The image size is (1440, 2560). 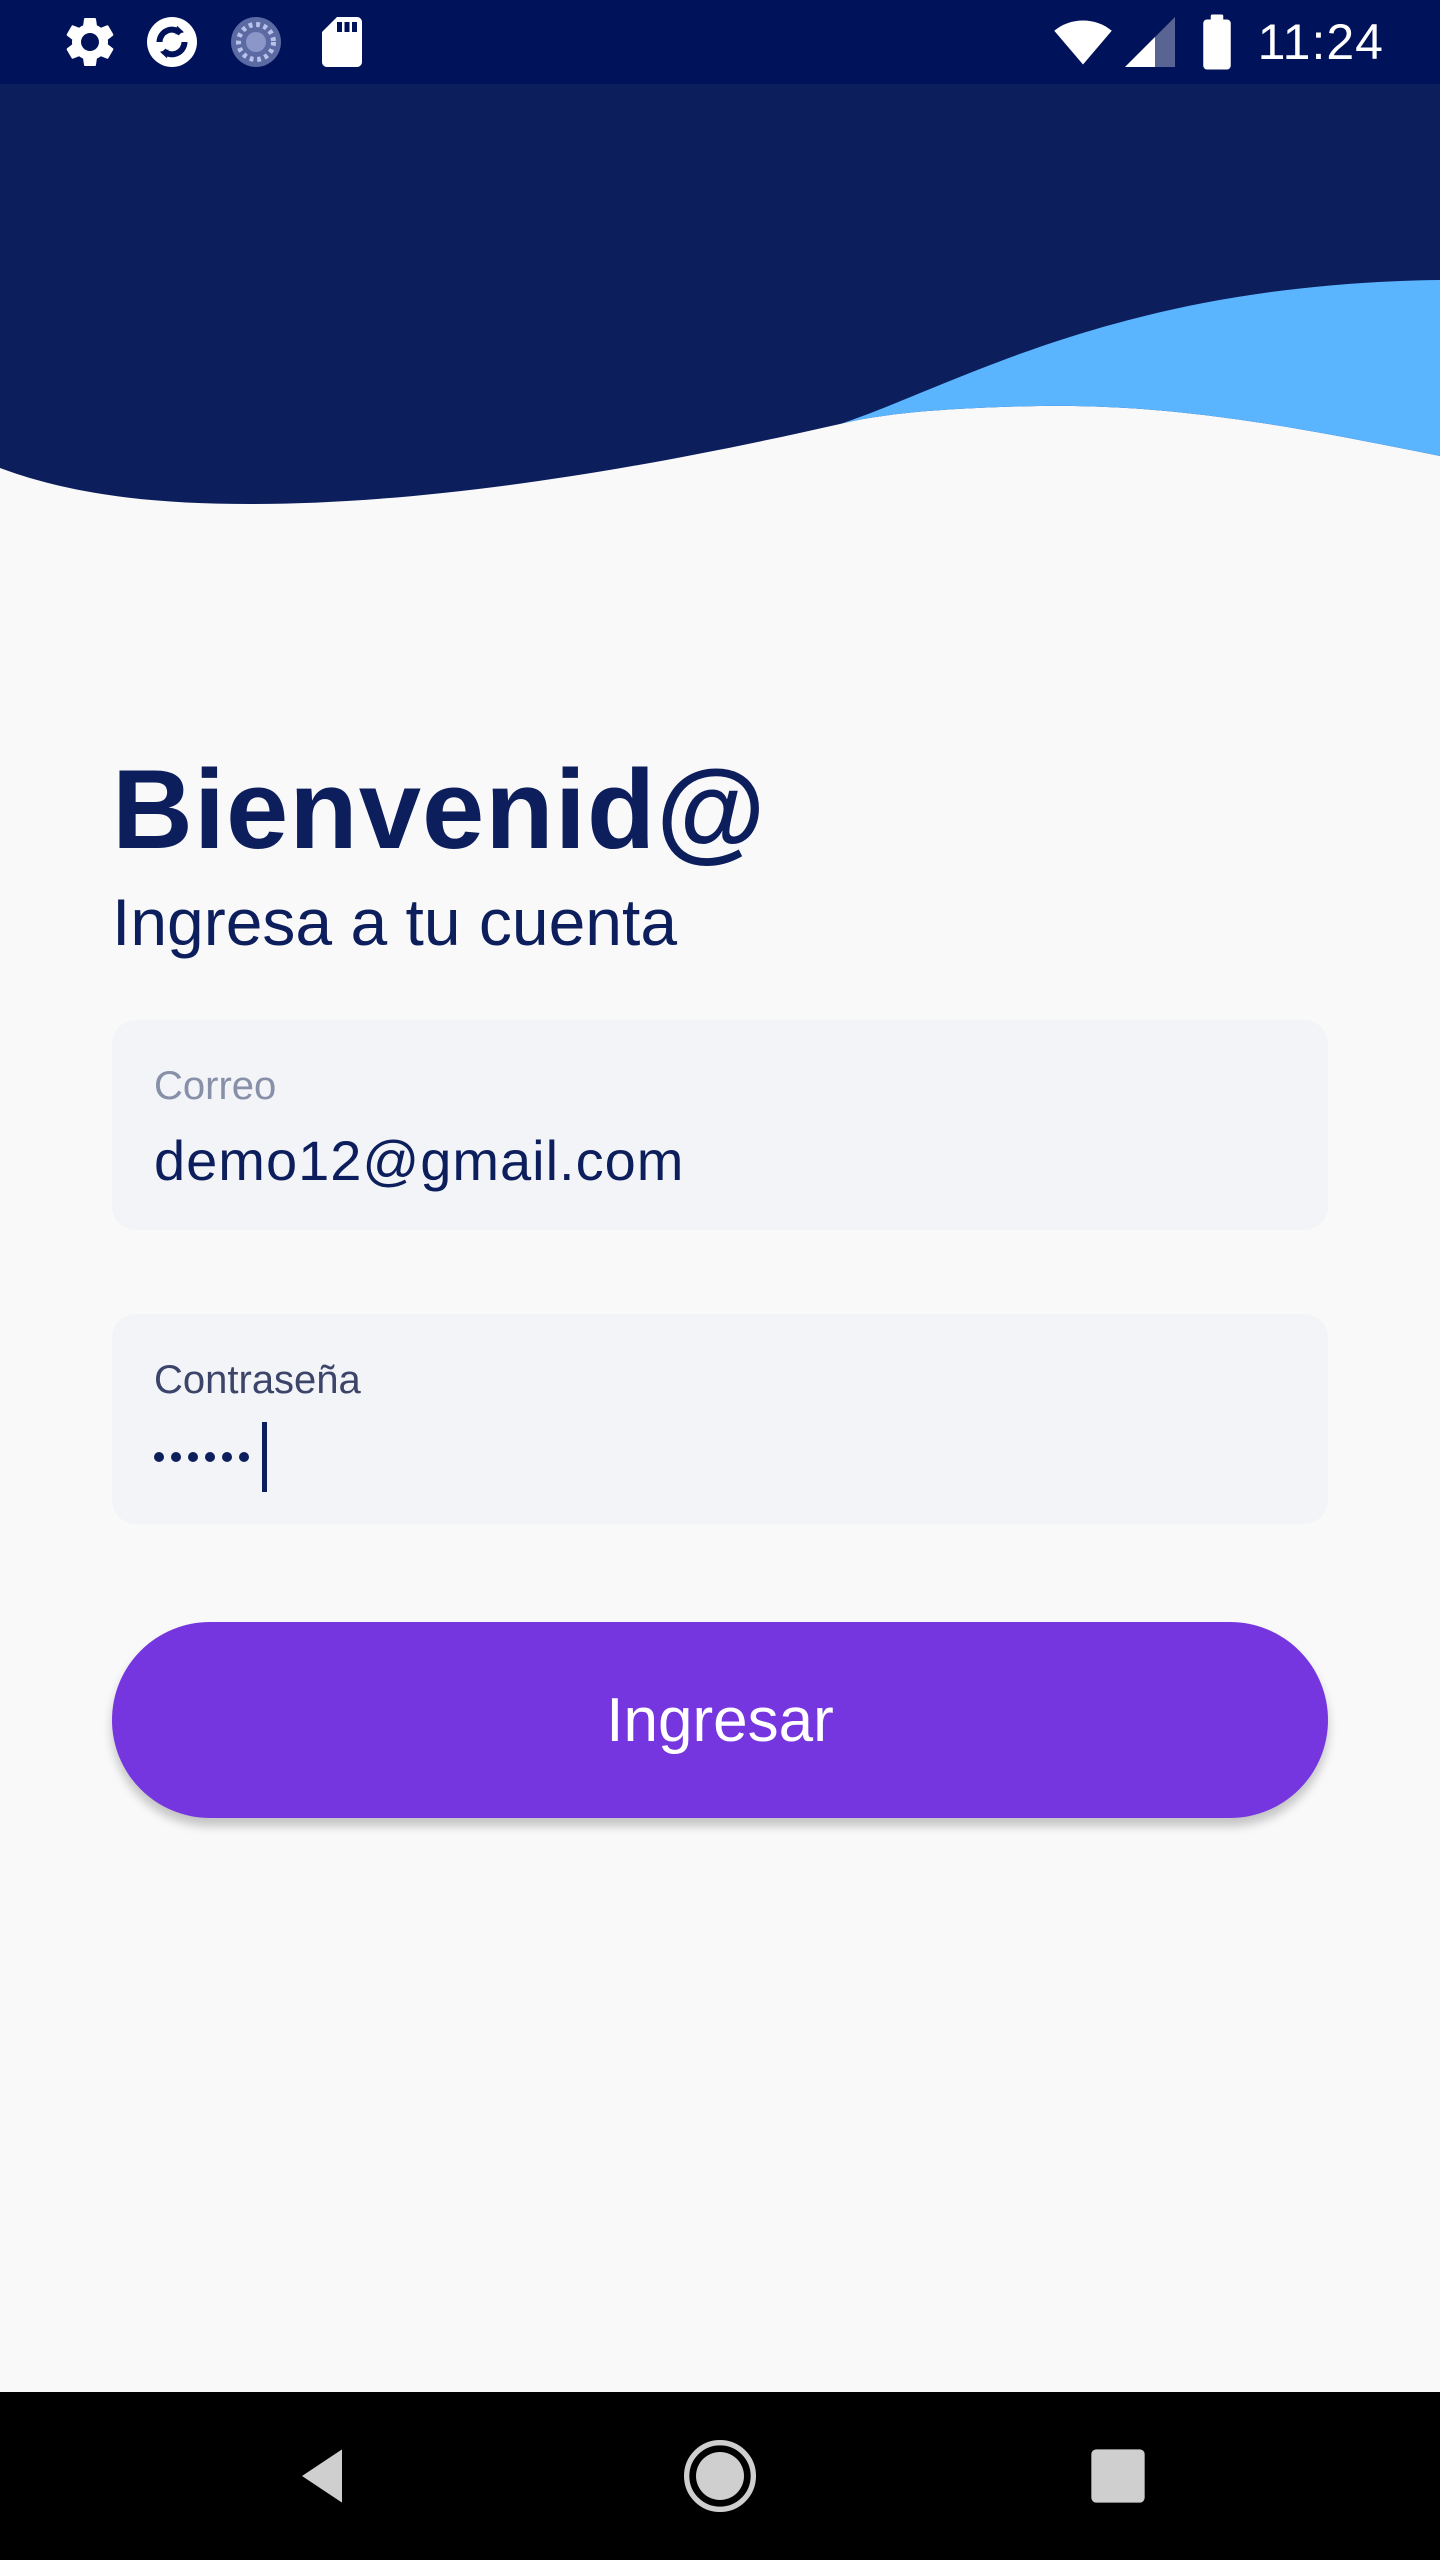 I want to click on sd-card-icon, so click(x=342, y=42).